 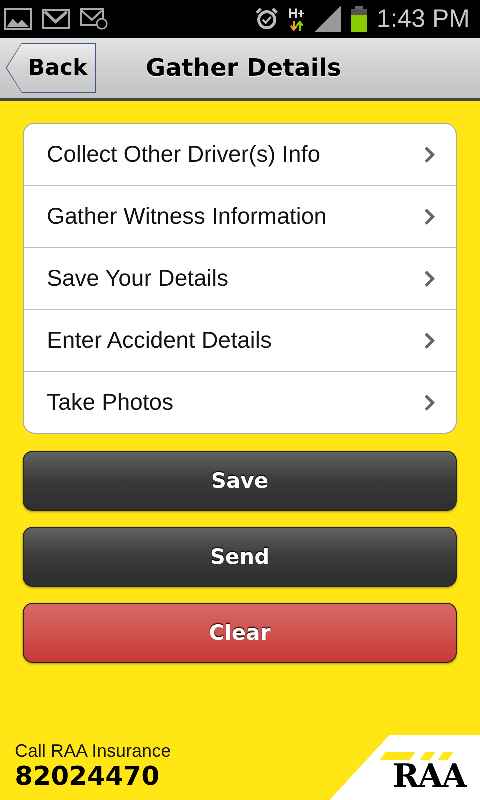 I want to click on alarm-icon, so click(x=266, y=19).